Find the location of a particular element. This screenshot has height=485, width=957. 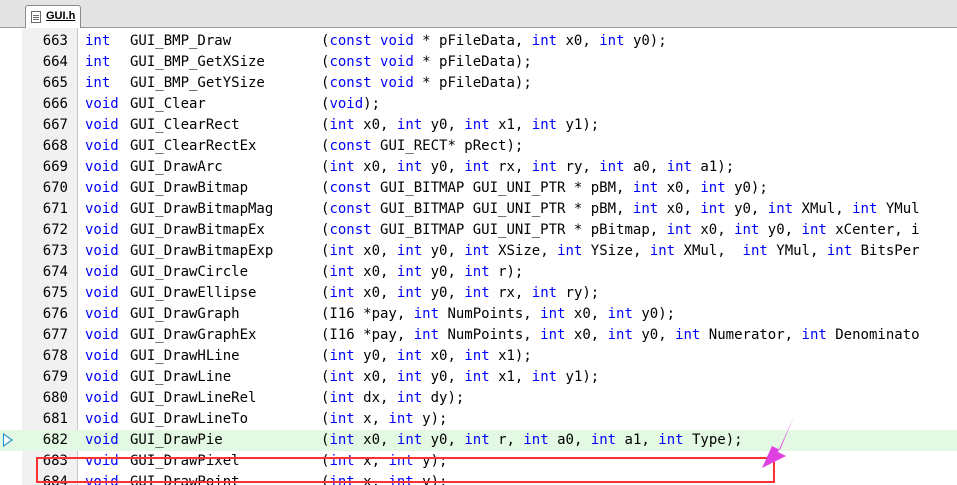

parameter-list: (void); is located at coordinates (351, 104).